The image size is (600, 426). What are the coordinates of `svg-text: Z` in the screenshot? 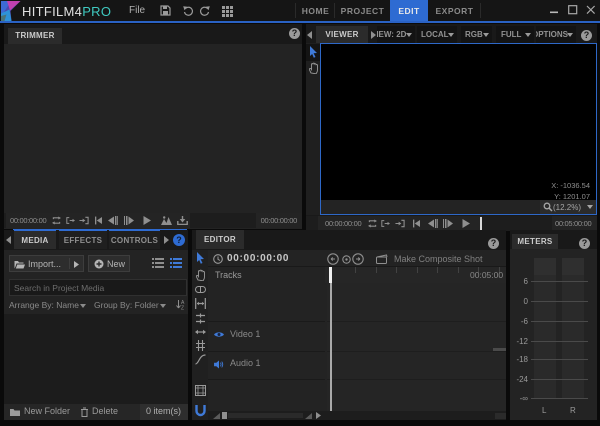 It's located at (182, 308).